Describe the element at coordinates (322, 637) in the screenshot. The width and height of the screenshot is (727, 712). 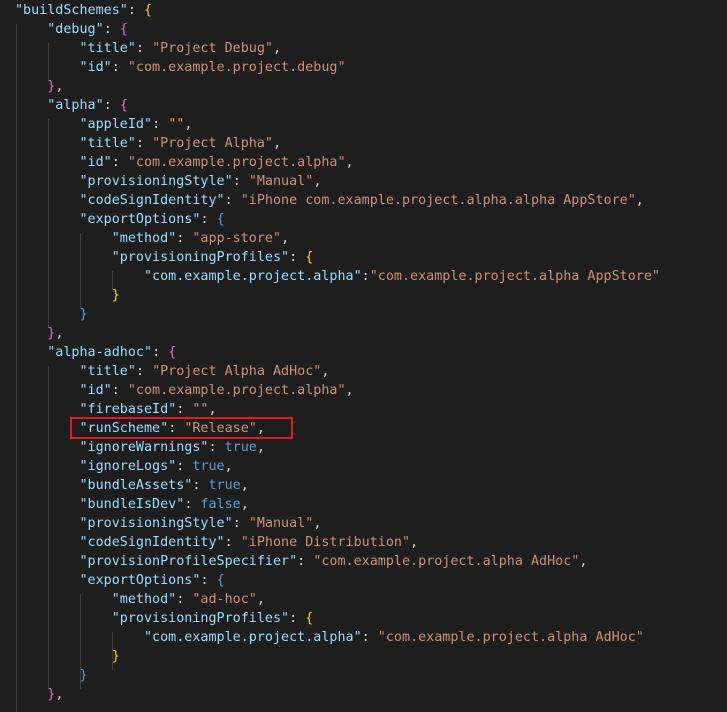
I see `code-line: "com.example.project.alpha"` at that location.